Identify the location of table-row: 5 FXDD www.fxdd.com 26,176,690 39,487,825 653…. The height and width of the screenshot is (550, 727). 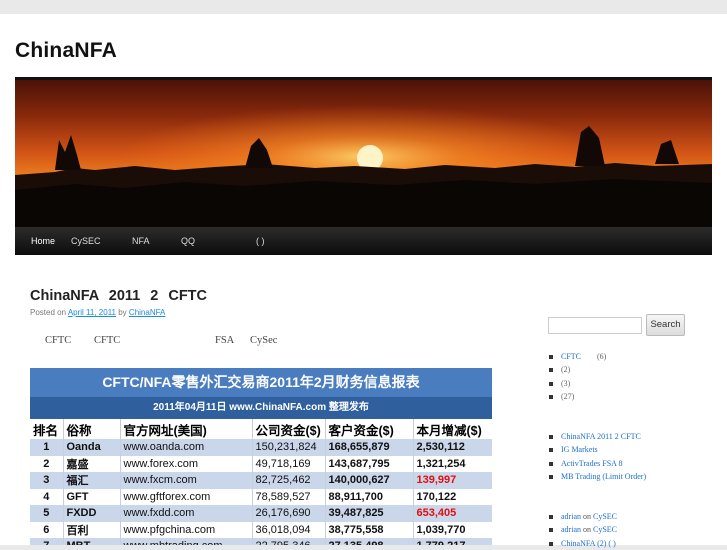
(261, 513).